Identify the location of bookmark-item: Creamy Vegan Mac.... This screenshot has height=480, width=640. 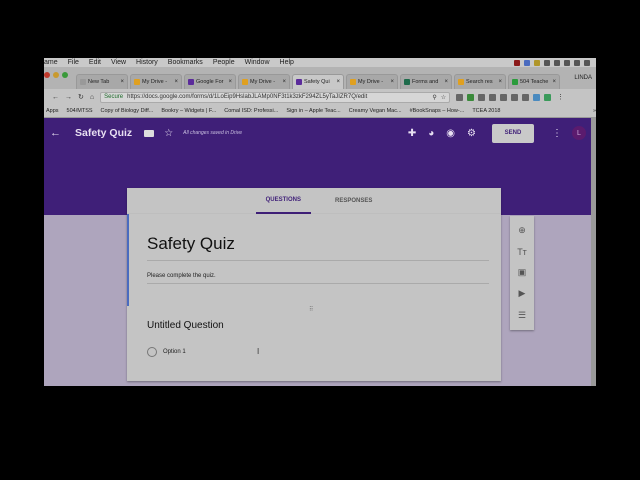
(375, 111).